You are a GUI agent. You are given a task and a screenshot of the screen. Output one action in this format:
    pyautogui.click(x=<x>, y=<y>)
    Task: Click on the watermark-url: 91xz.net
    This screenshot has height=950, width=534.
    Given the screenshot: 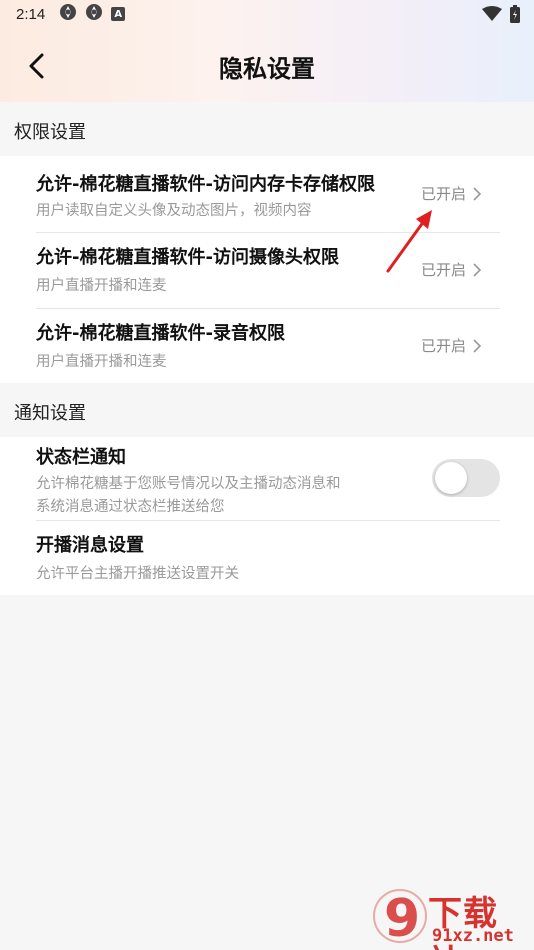 What is the action you would take?
    pyautogui.click(x=473, y=936)
    